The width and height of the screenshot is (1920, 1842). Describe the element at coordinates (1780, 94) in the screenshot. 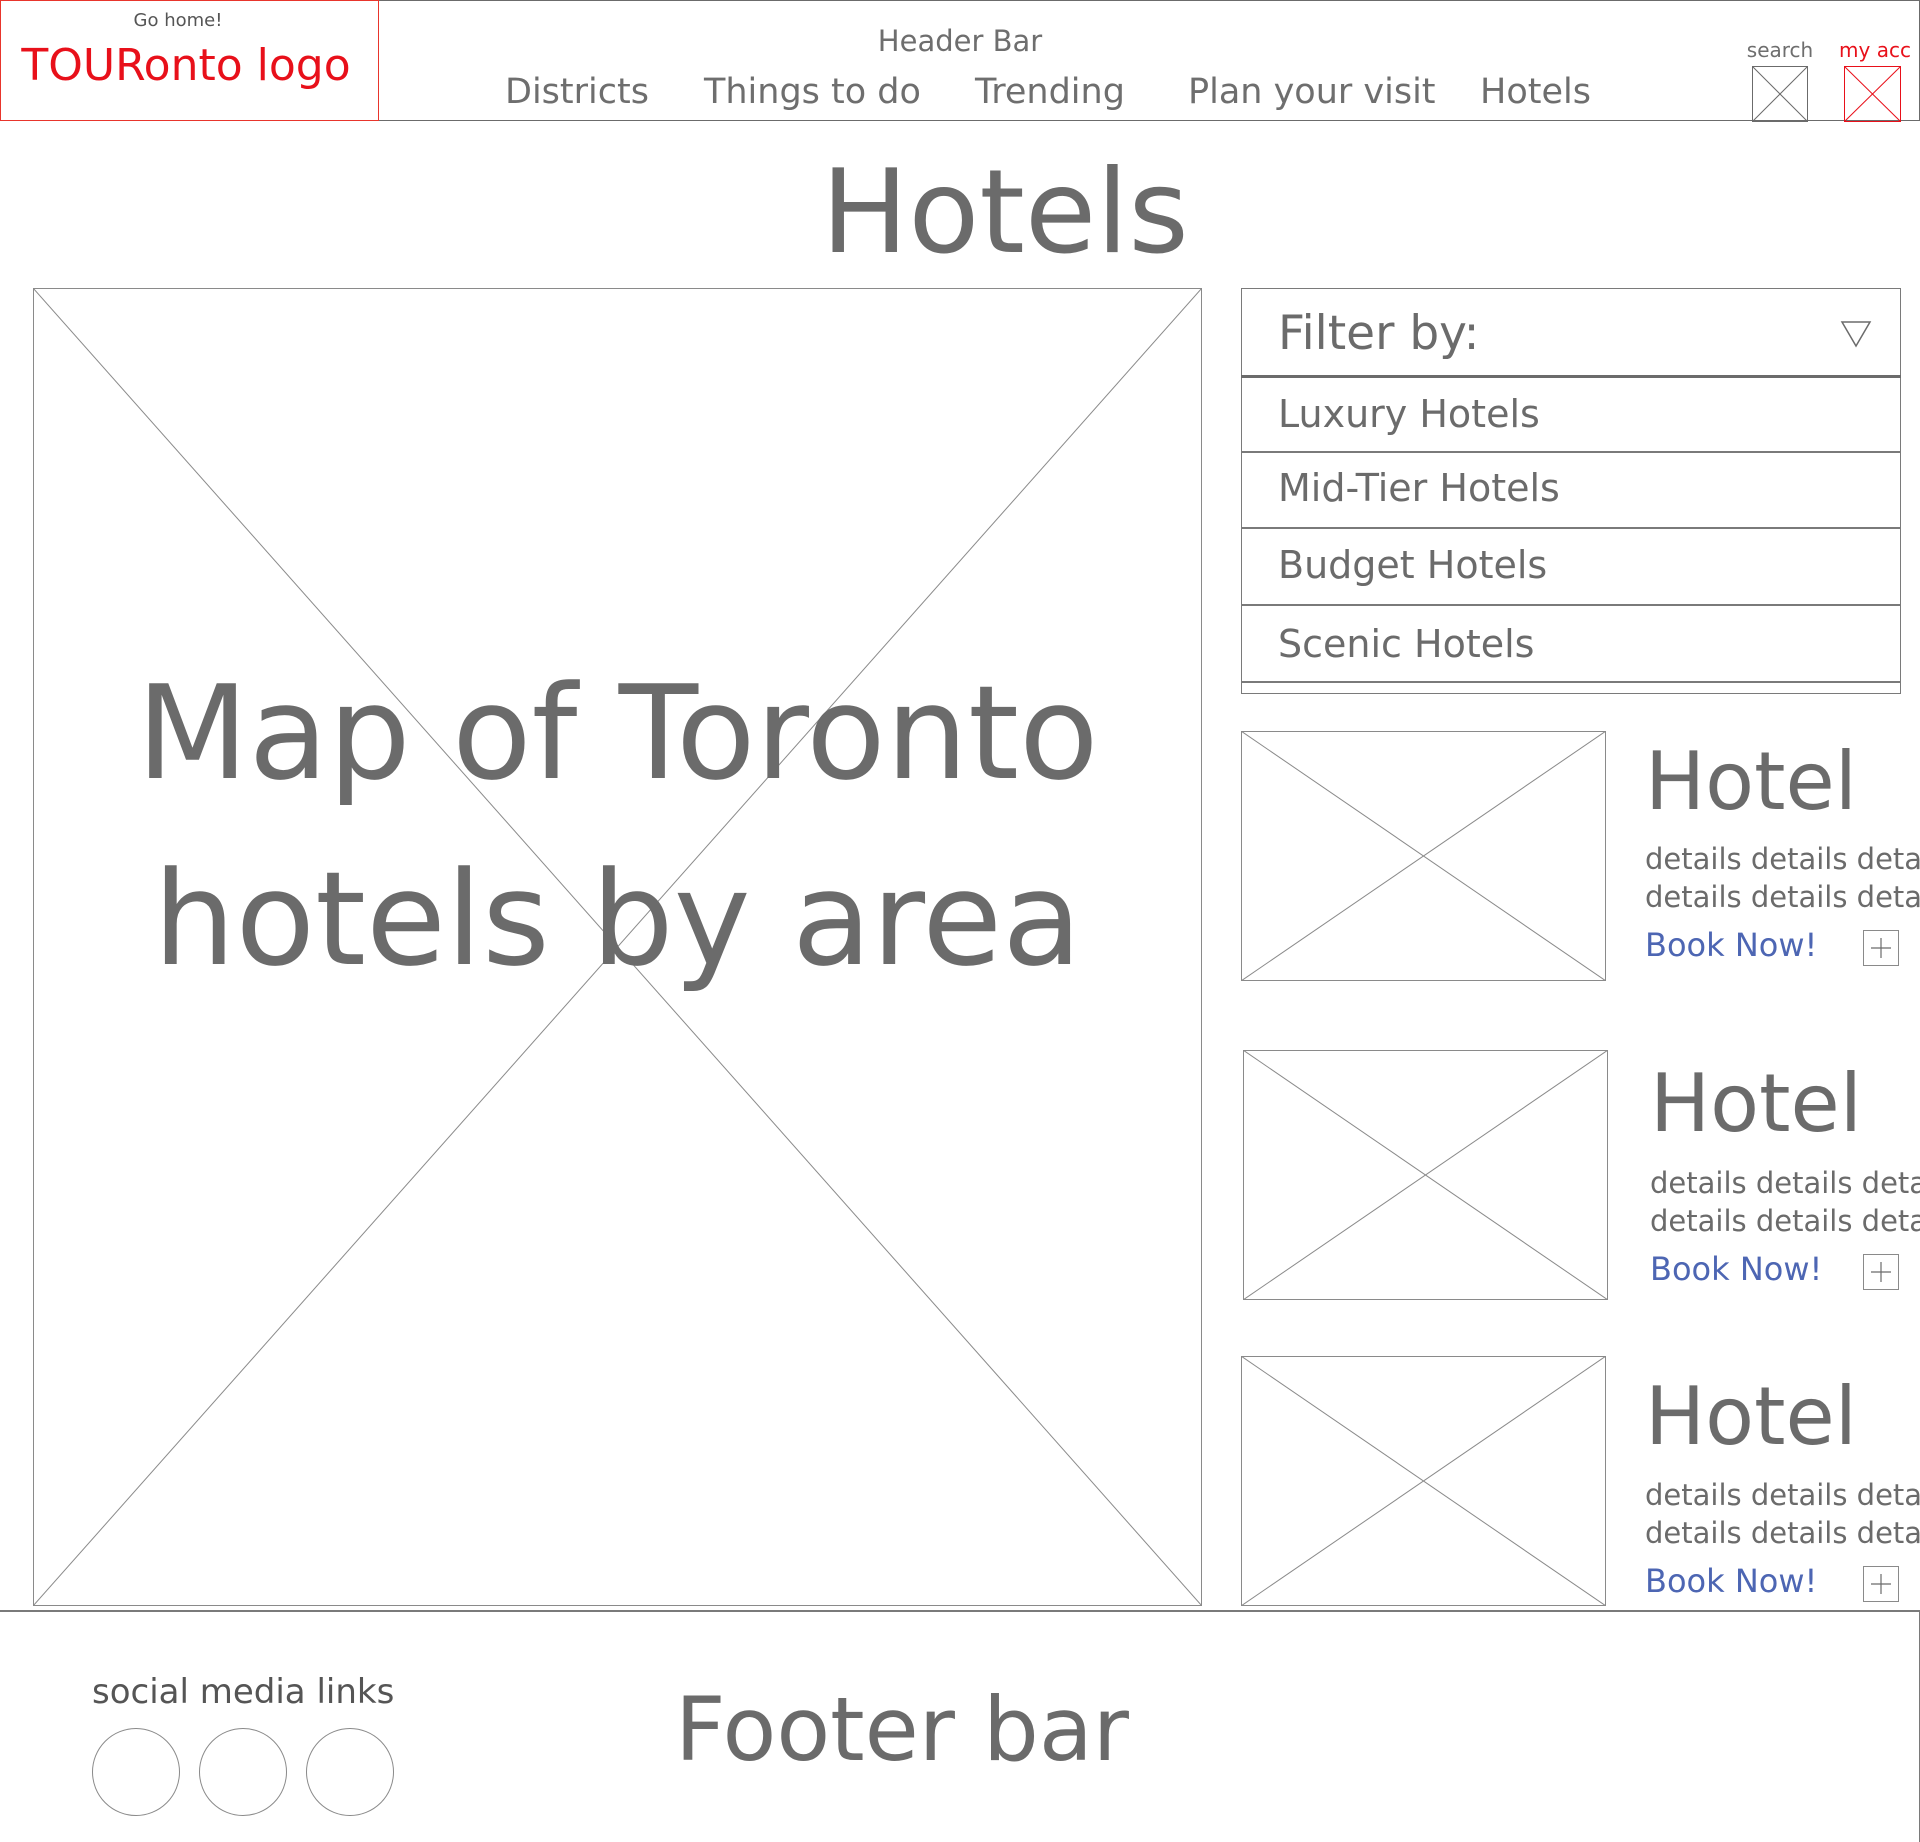

I see `search-icon` at that location.